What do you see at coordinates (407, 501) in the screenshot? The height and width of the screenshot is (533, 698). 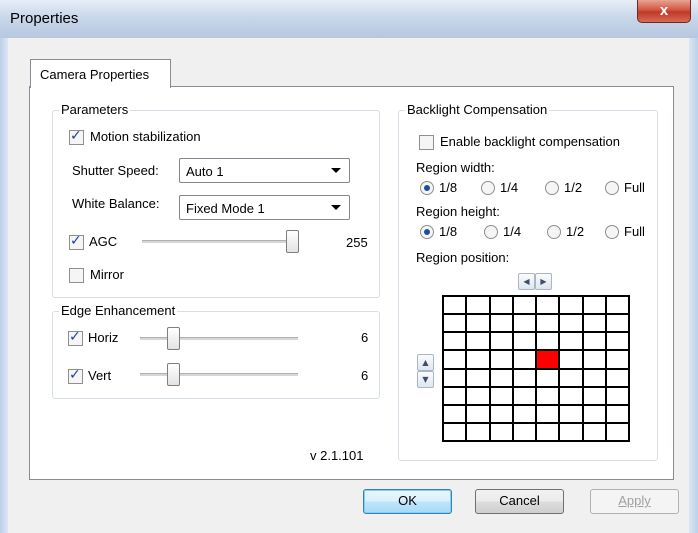 I see `ok-button: OK` at bounding box center [407, 501].